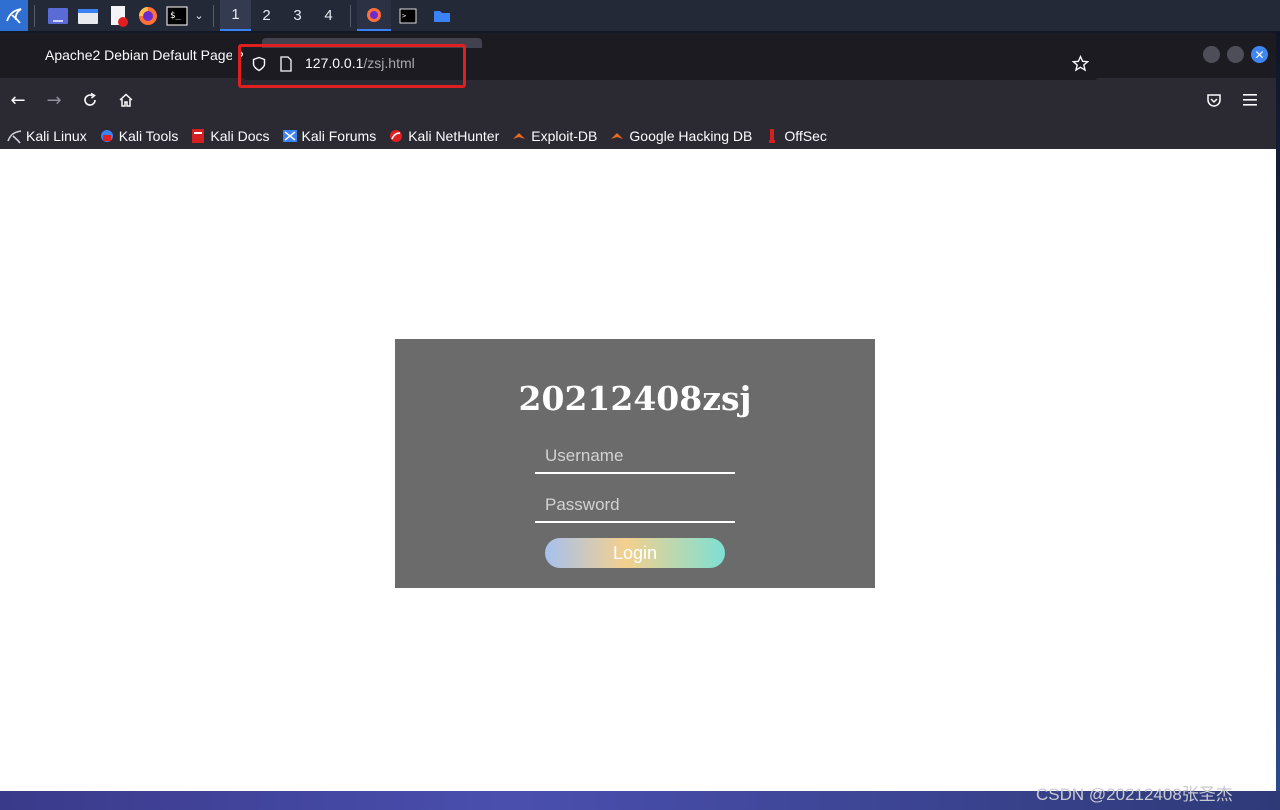 This screenshot has width=1280, height=810. I want to click on kali-docs-icon, so click(198, 136).